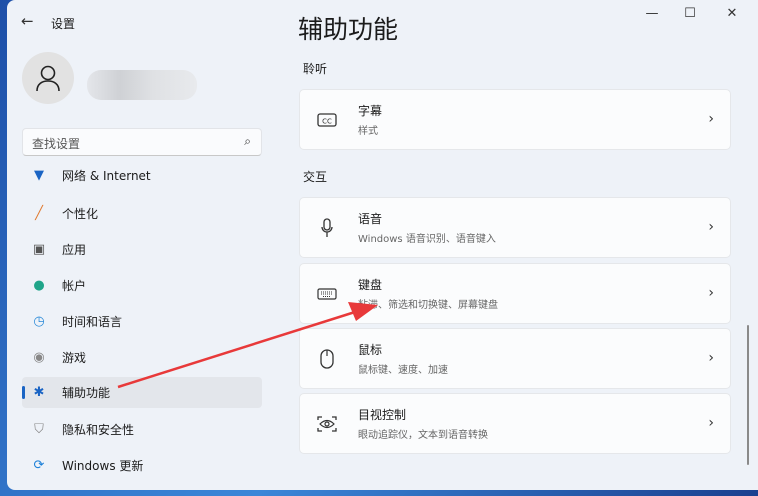 This screenshot has width=758, height=496. I want to click on brush-icon: ╱, so click(39, 213).